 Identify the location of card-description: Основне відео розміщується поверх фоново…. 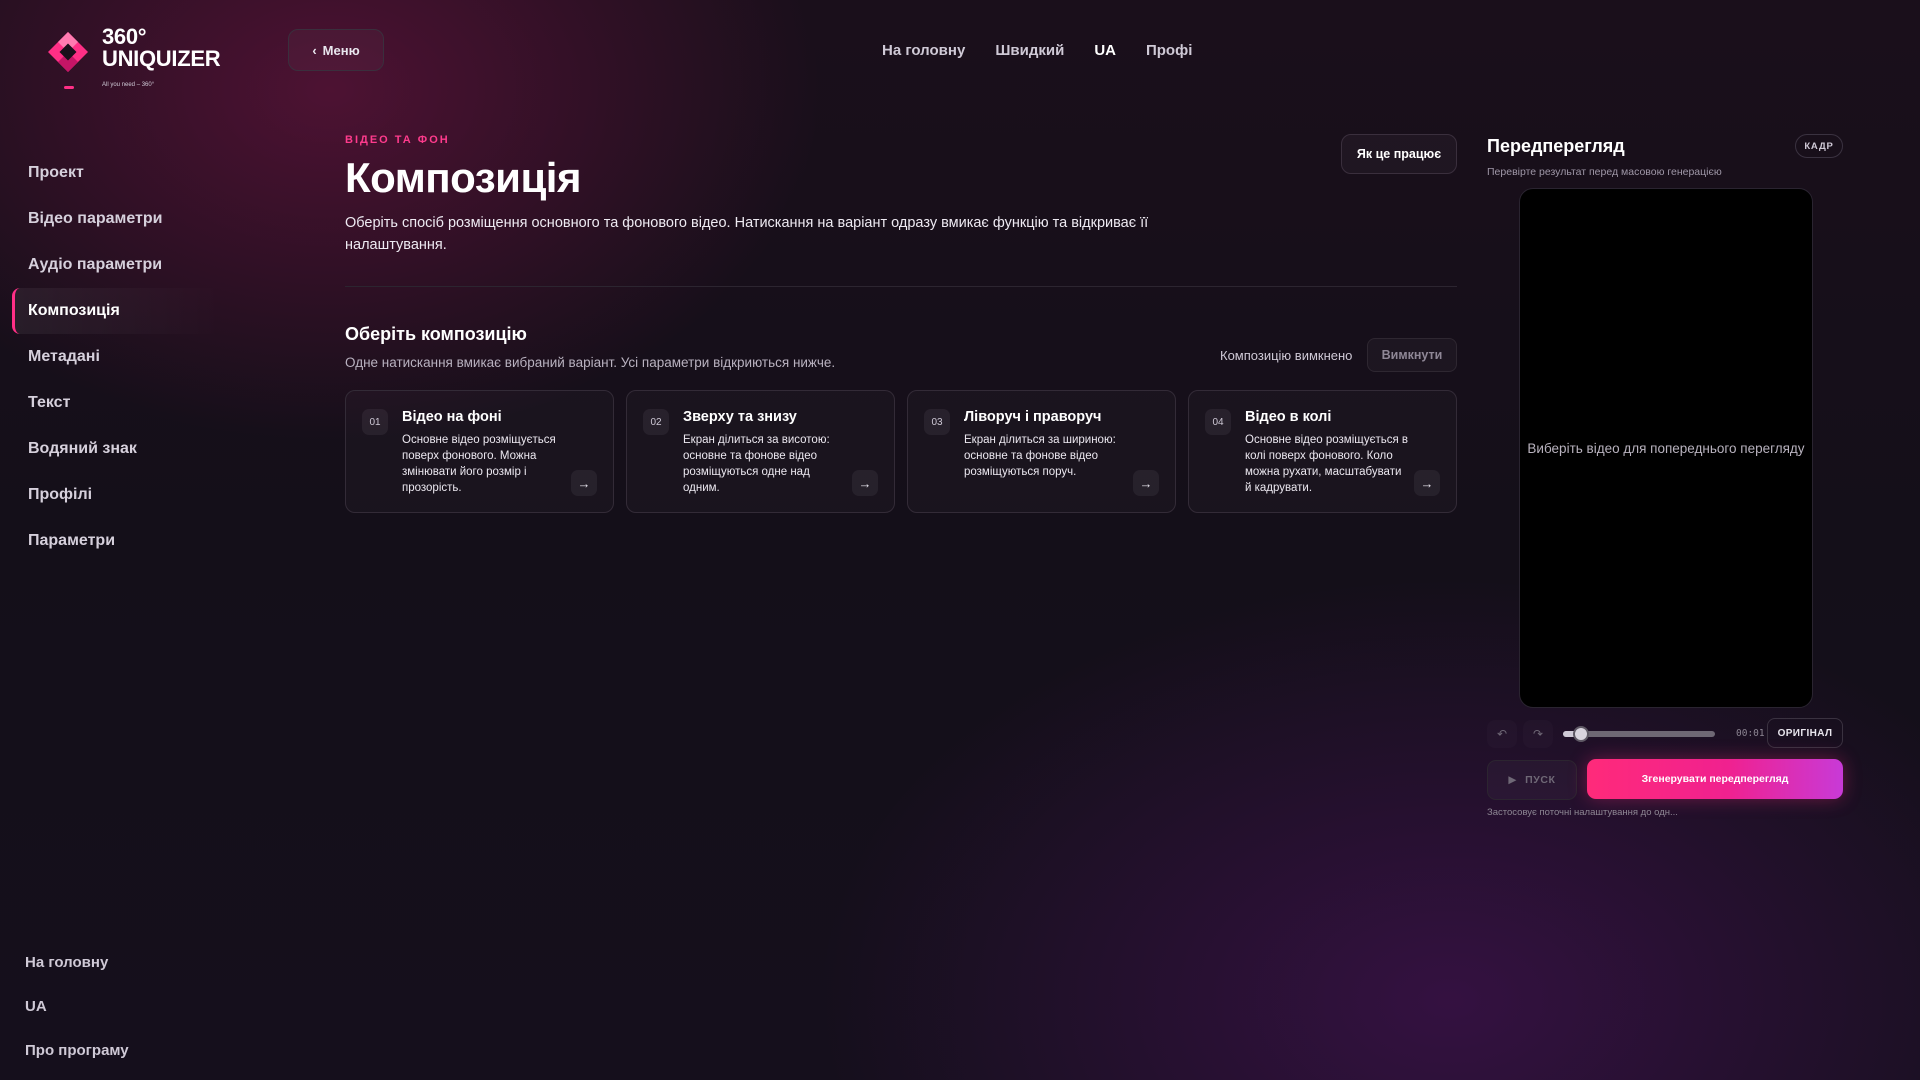
(479, 464).